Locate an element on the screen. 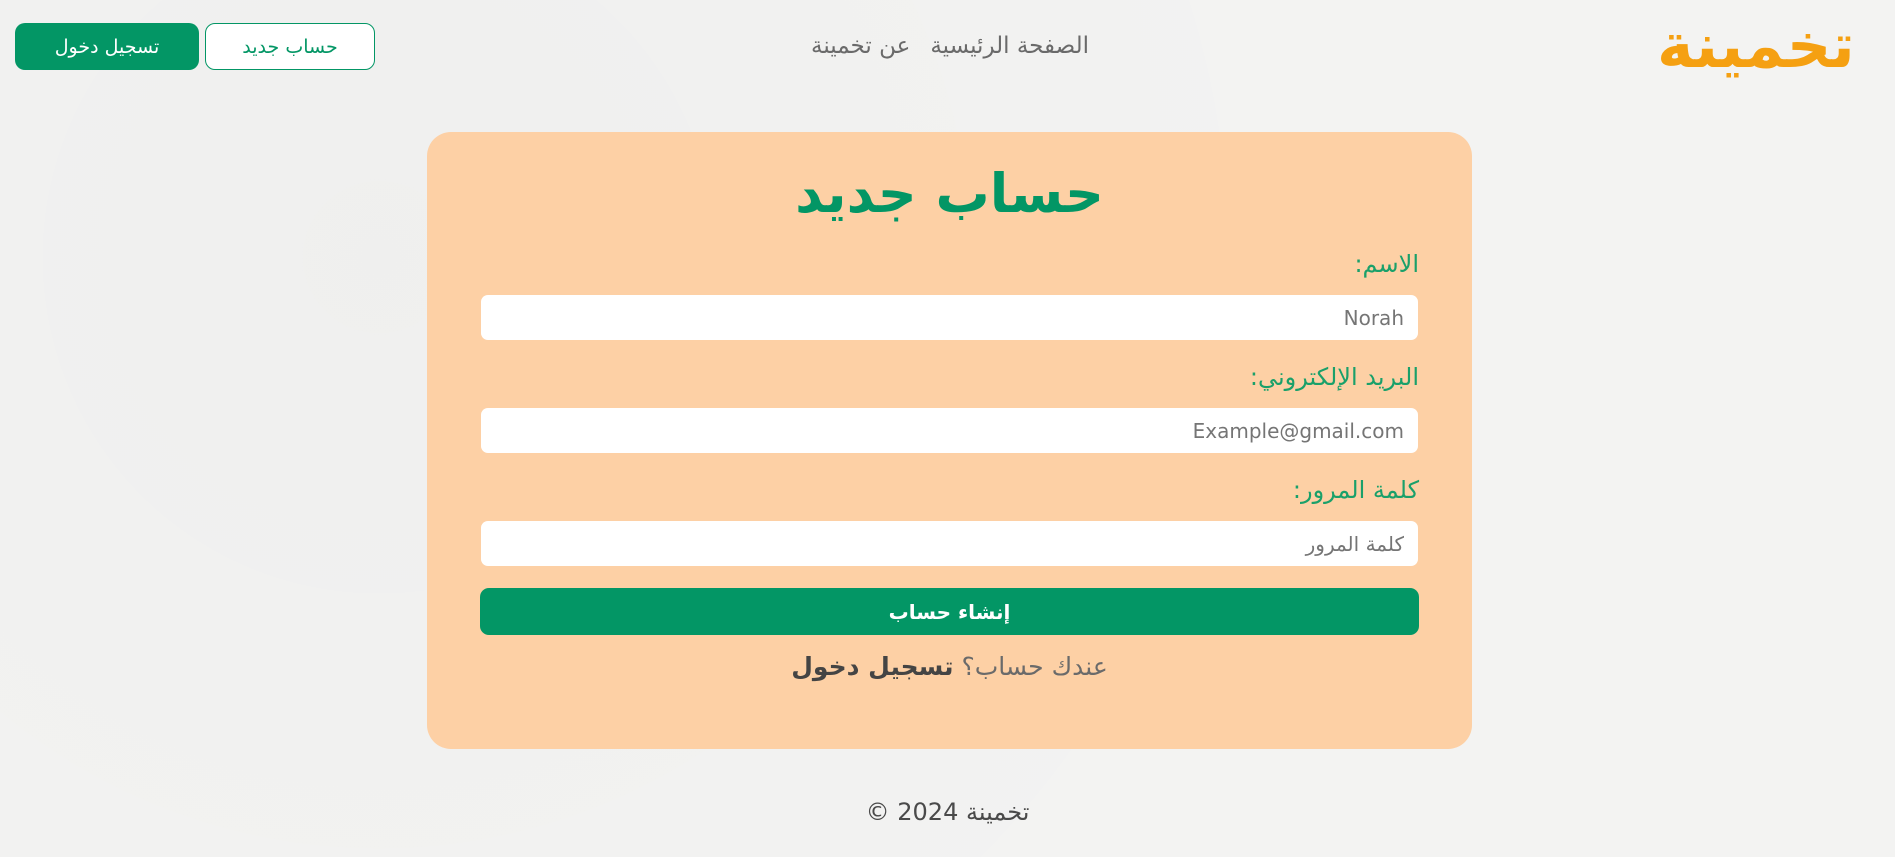  logo: تخمينة is located at coordinates (1762, 46).